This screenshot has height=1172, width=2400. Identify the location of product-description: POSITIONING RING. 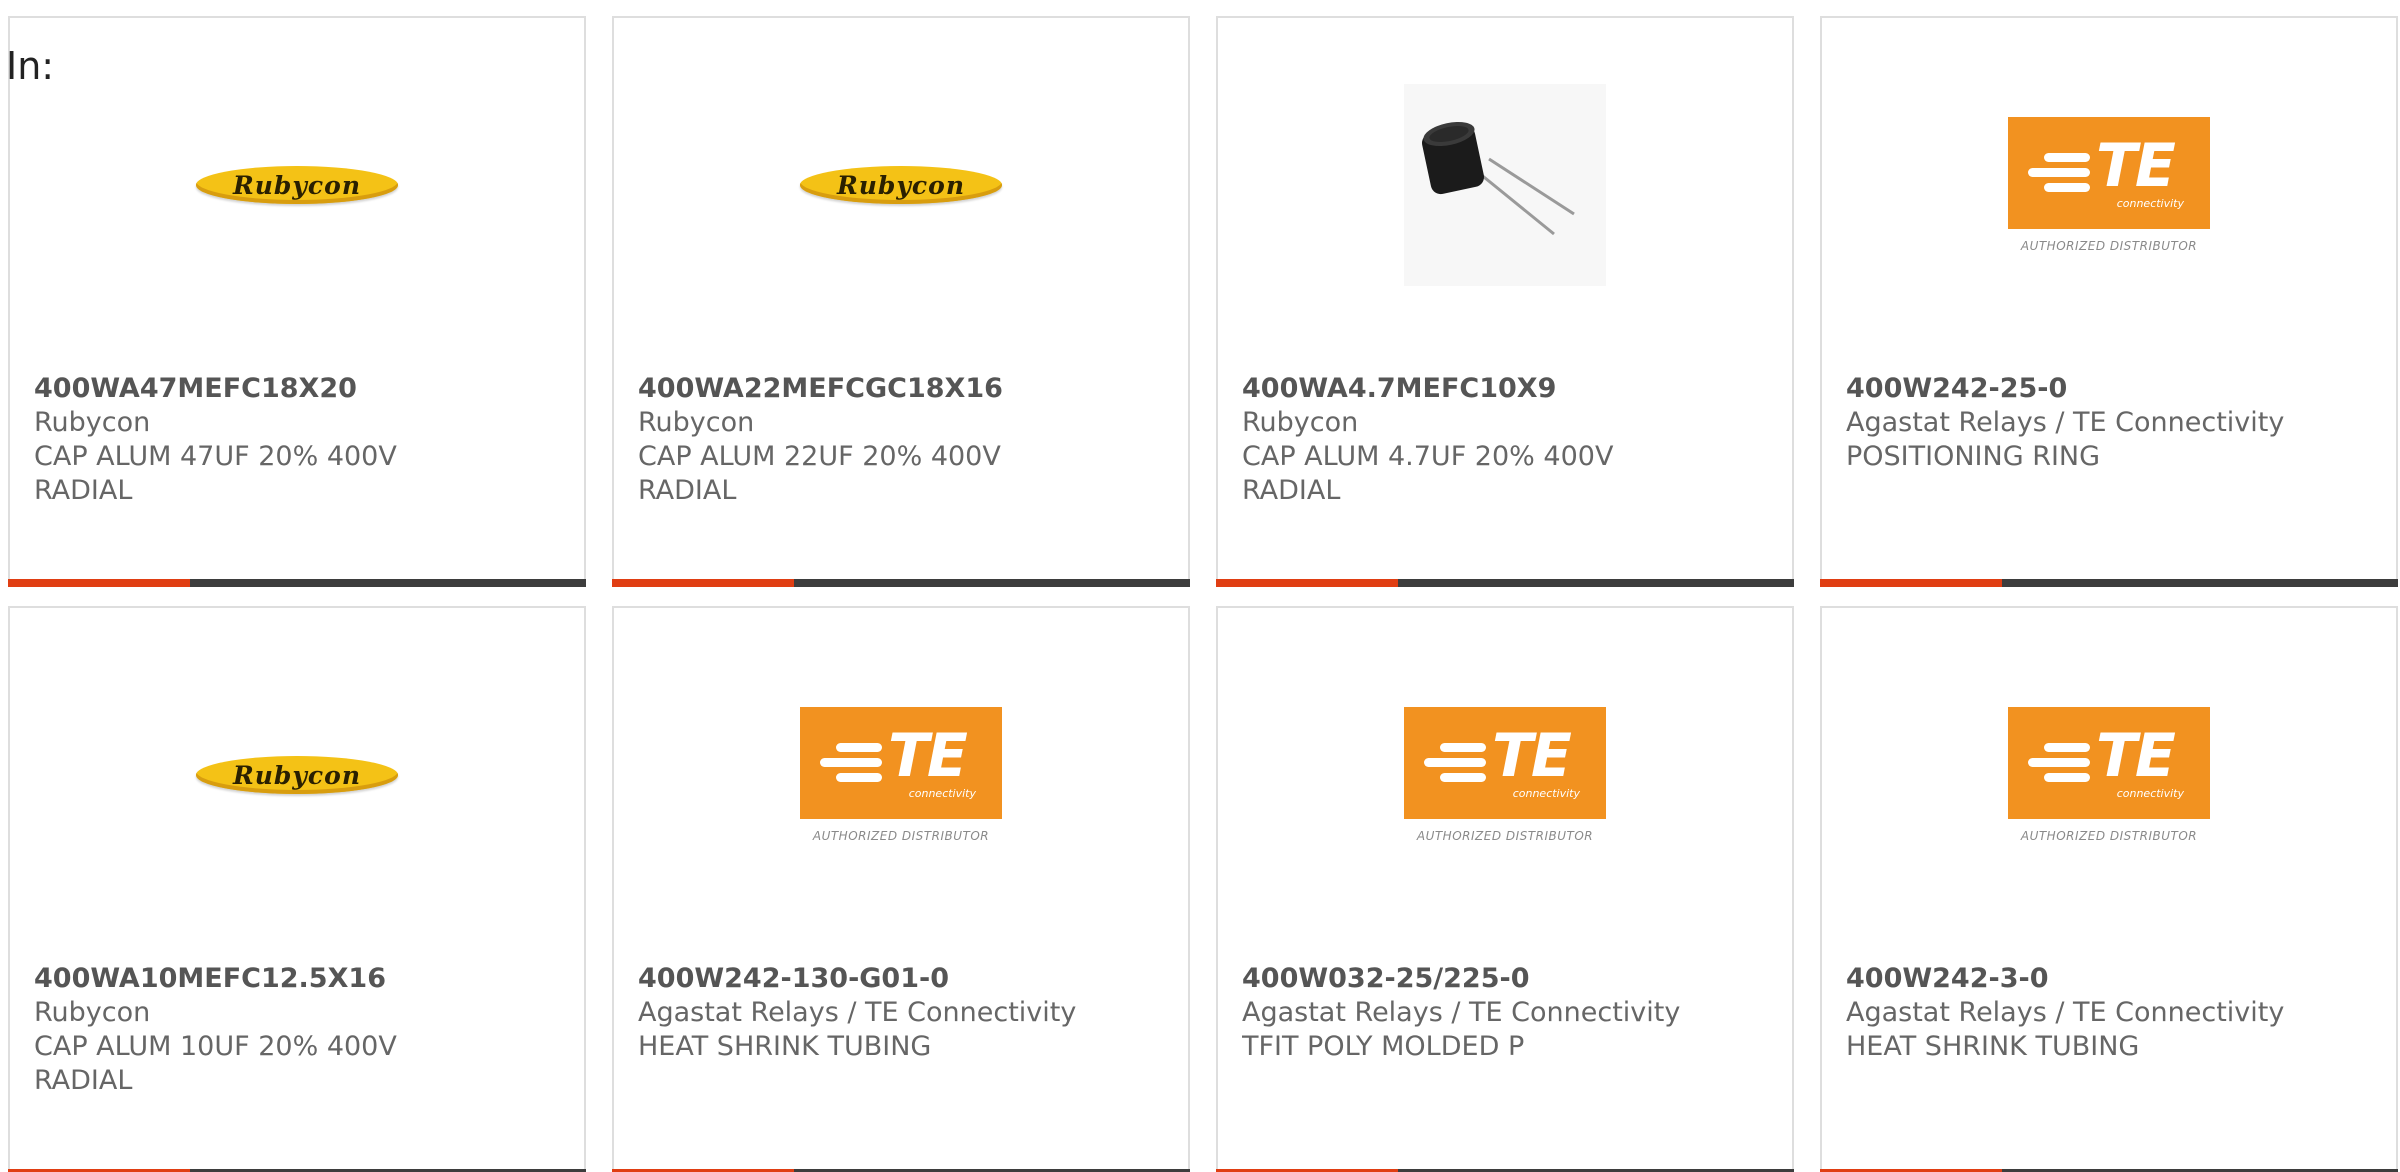
(1973, 456).